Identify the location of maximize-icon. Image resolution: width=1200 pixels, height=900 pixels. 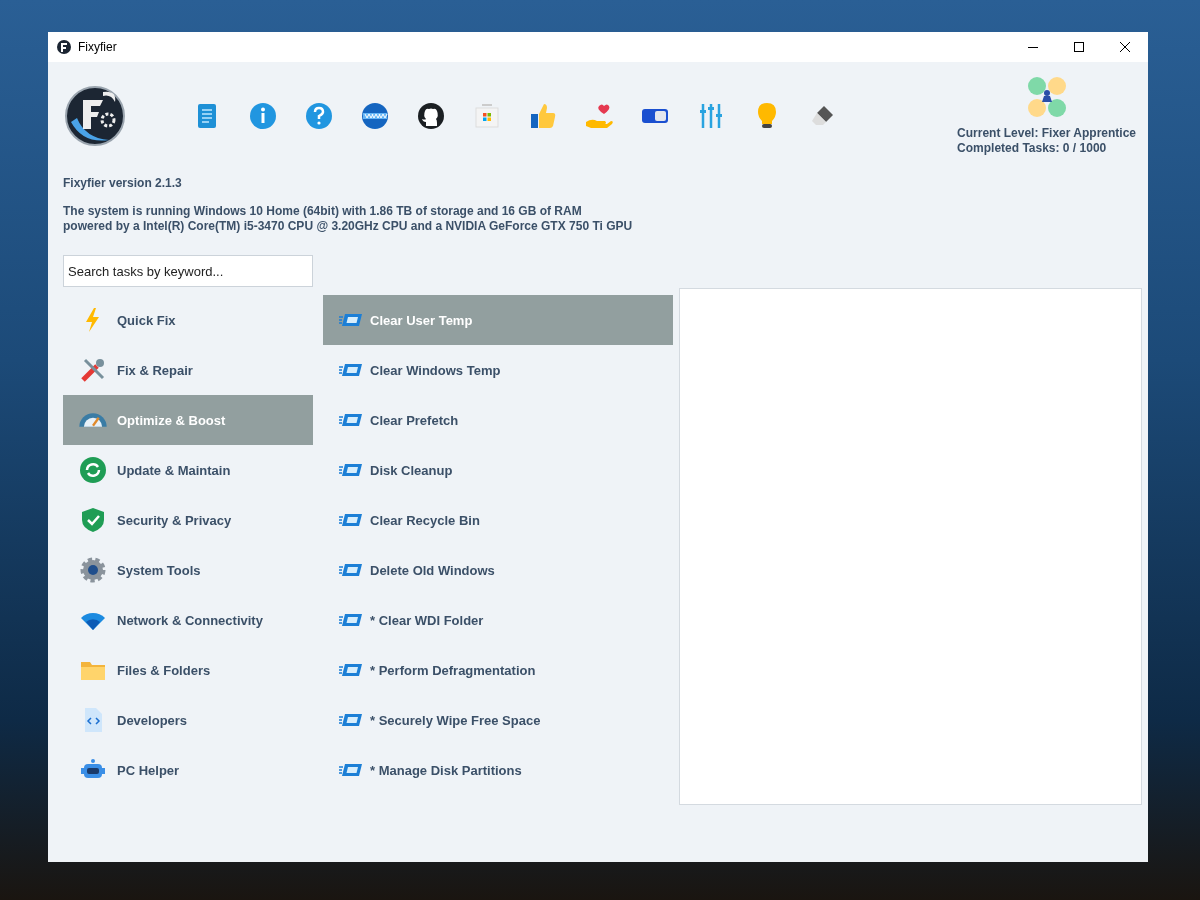
(1079, 47).